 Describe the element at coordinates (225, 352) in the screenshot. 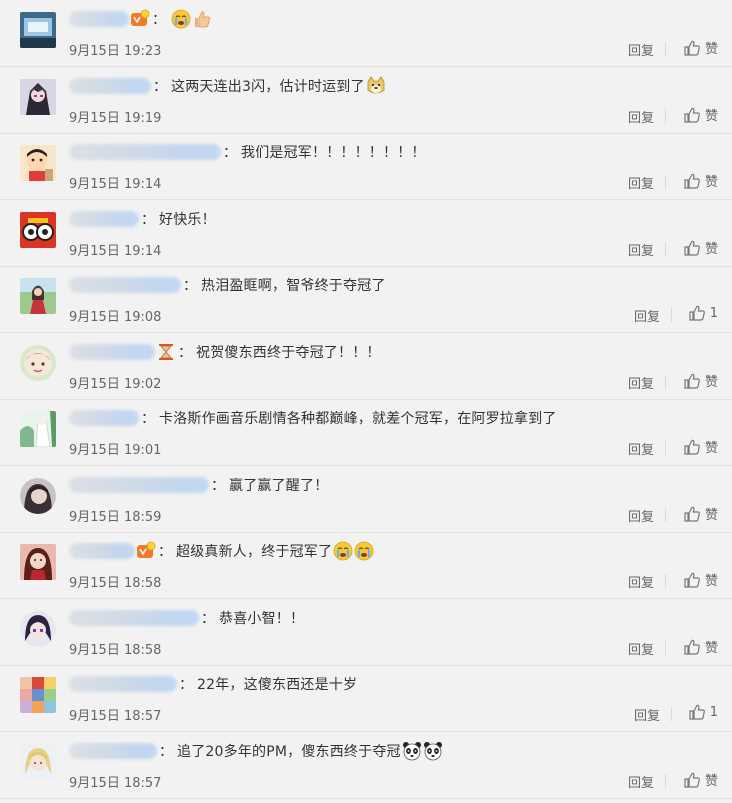

I see `comment-content: ：祝贺傻东西终于夺冠了！！！` at that location.